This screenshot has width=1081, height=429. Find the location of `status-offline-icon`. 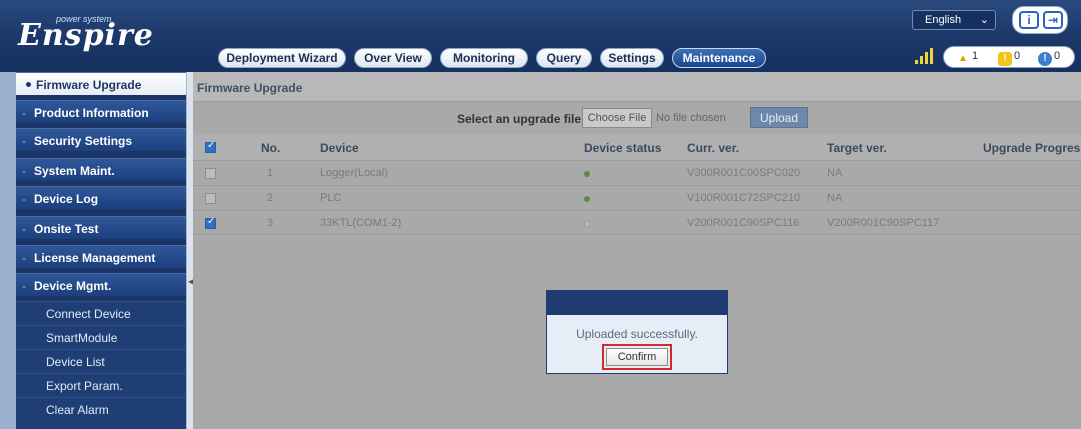

status-offline-icon is located at coordinates (587, 224).